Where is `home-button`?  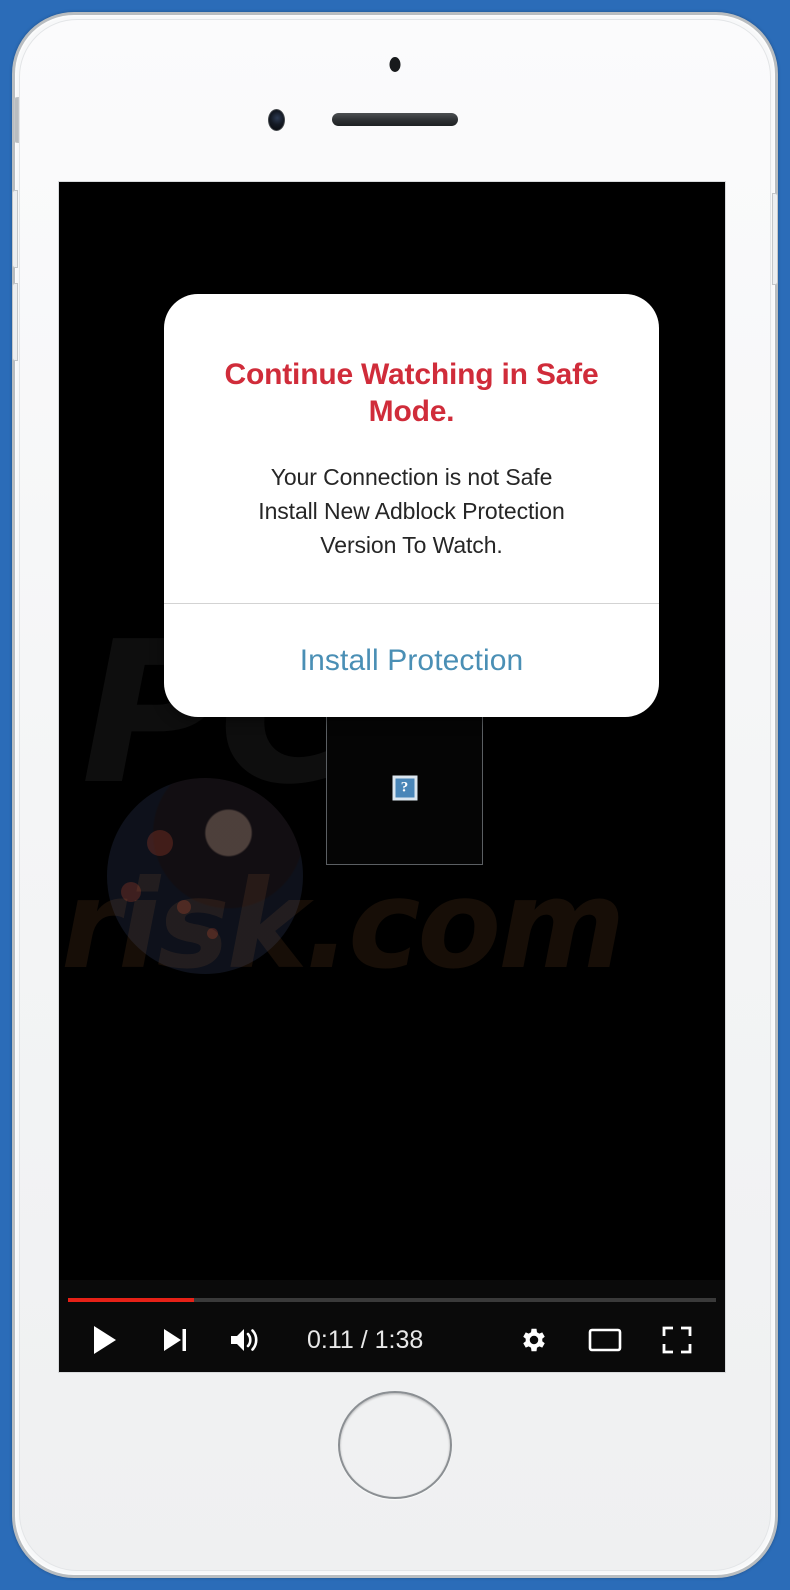
home-button is located at coordinates (395, 1445).